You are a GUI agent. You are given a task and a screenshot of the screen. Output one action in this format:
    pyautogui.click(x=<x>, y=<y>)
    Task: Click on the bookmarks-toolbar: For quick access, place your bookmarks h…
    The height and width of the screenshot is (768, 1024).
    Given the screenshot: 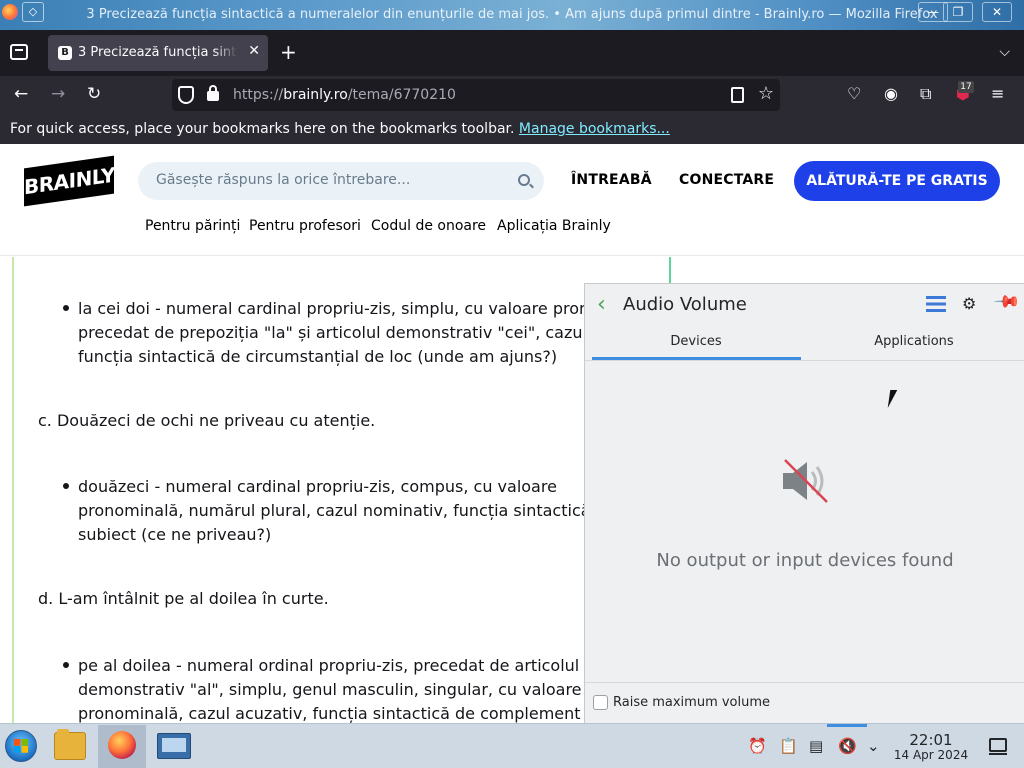 What is the action you would take?
    pyautogui.click(x=512, y=129)
    